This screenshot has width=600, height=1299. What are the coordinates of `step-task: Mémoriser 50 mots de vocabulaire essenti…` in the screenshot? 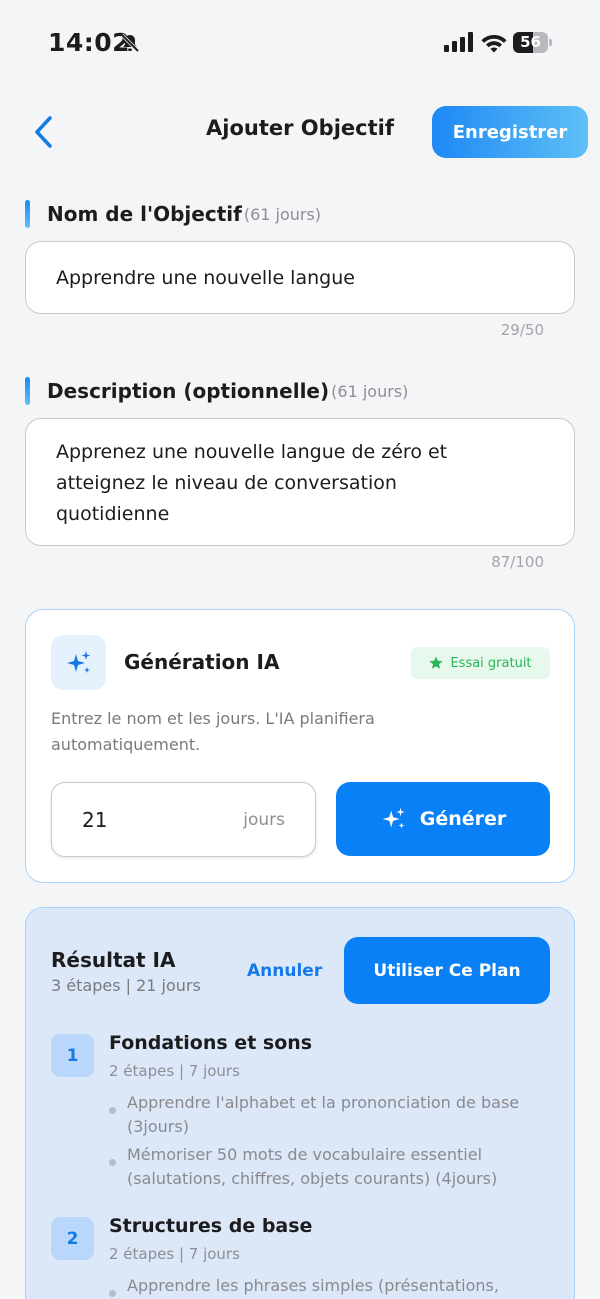 It's located at (324, 1167).